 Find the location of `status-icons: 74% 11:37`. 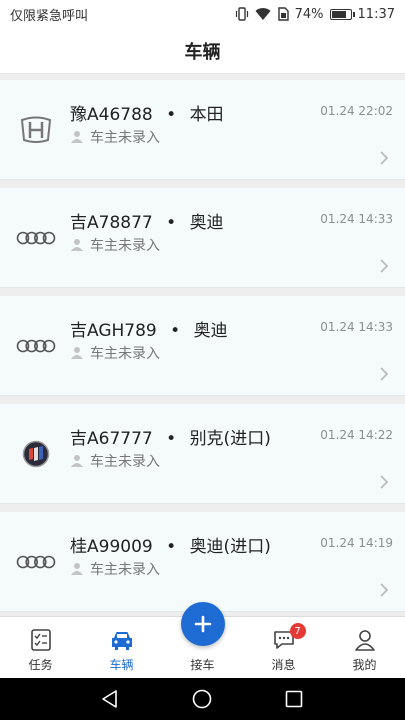

status-icons: 74% 11:37 is located at coordinates (315, 14).